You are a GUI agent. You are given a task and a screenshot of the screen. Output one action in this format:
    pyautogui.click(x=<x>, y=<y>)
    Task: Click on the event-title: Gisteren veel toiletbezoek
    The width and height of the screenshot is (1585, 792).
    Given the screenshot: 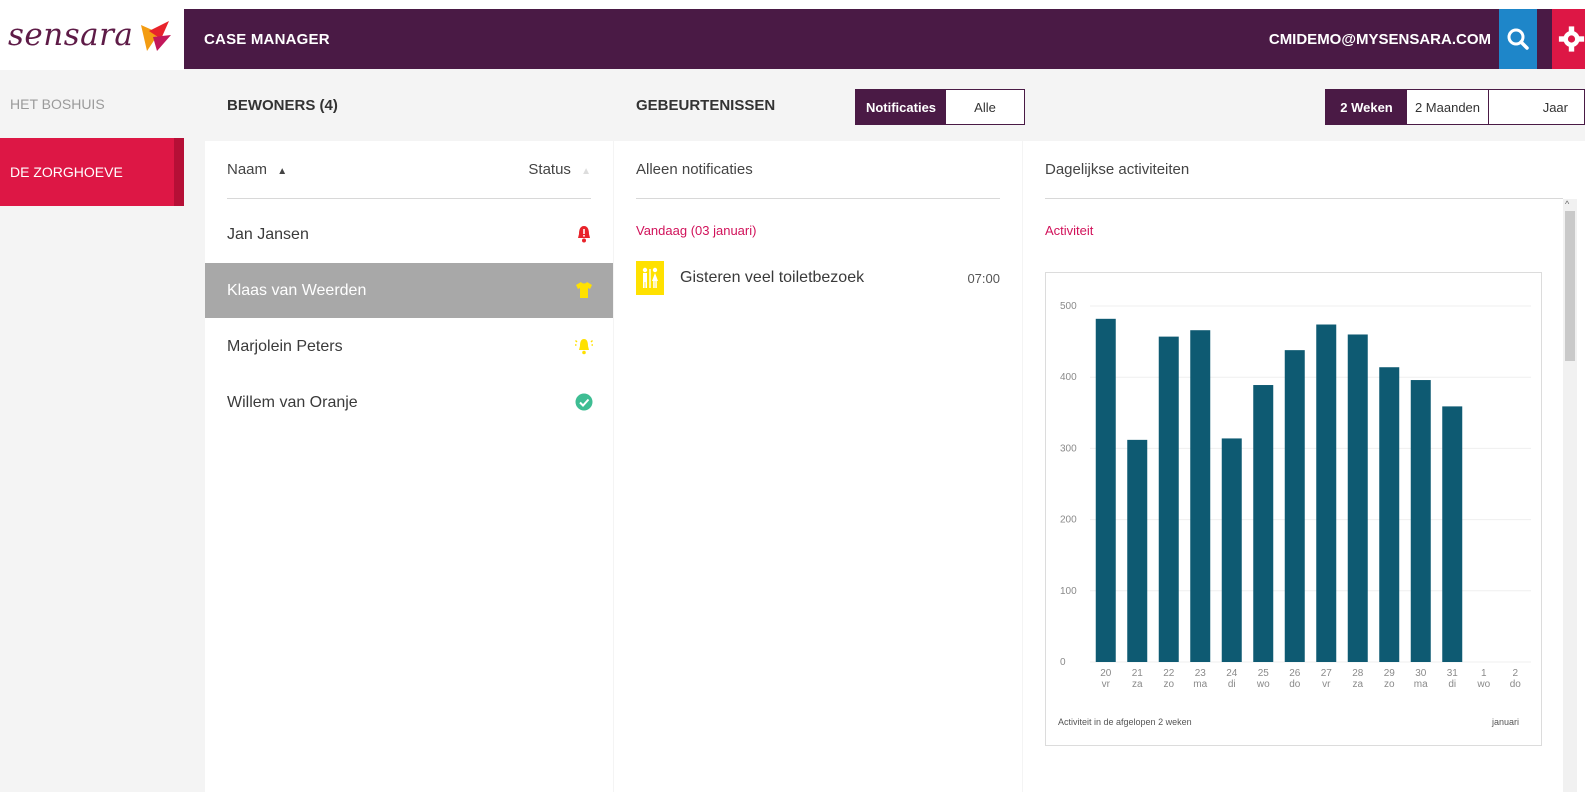 What is the action you would take?
    pyautogui.click(x=772, y=277)
    